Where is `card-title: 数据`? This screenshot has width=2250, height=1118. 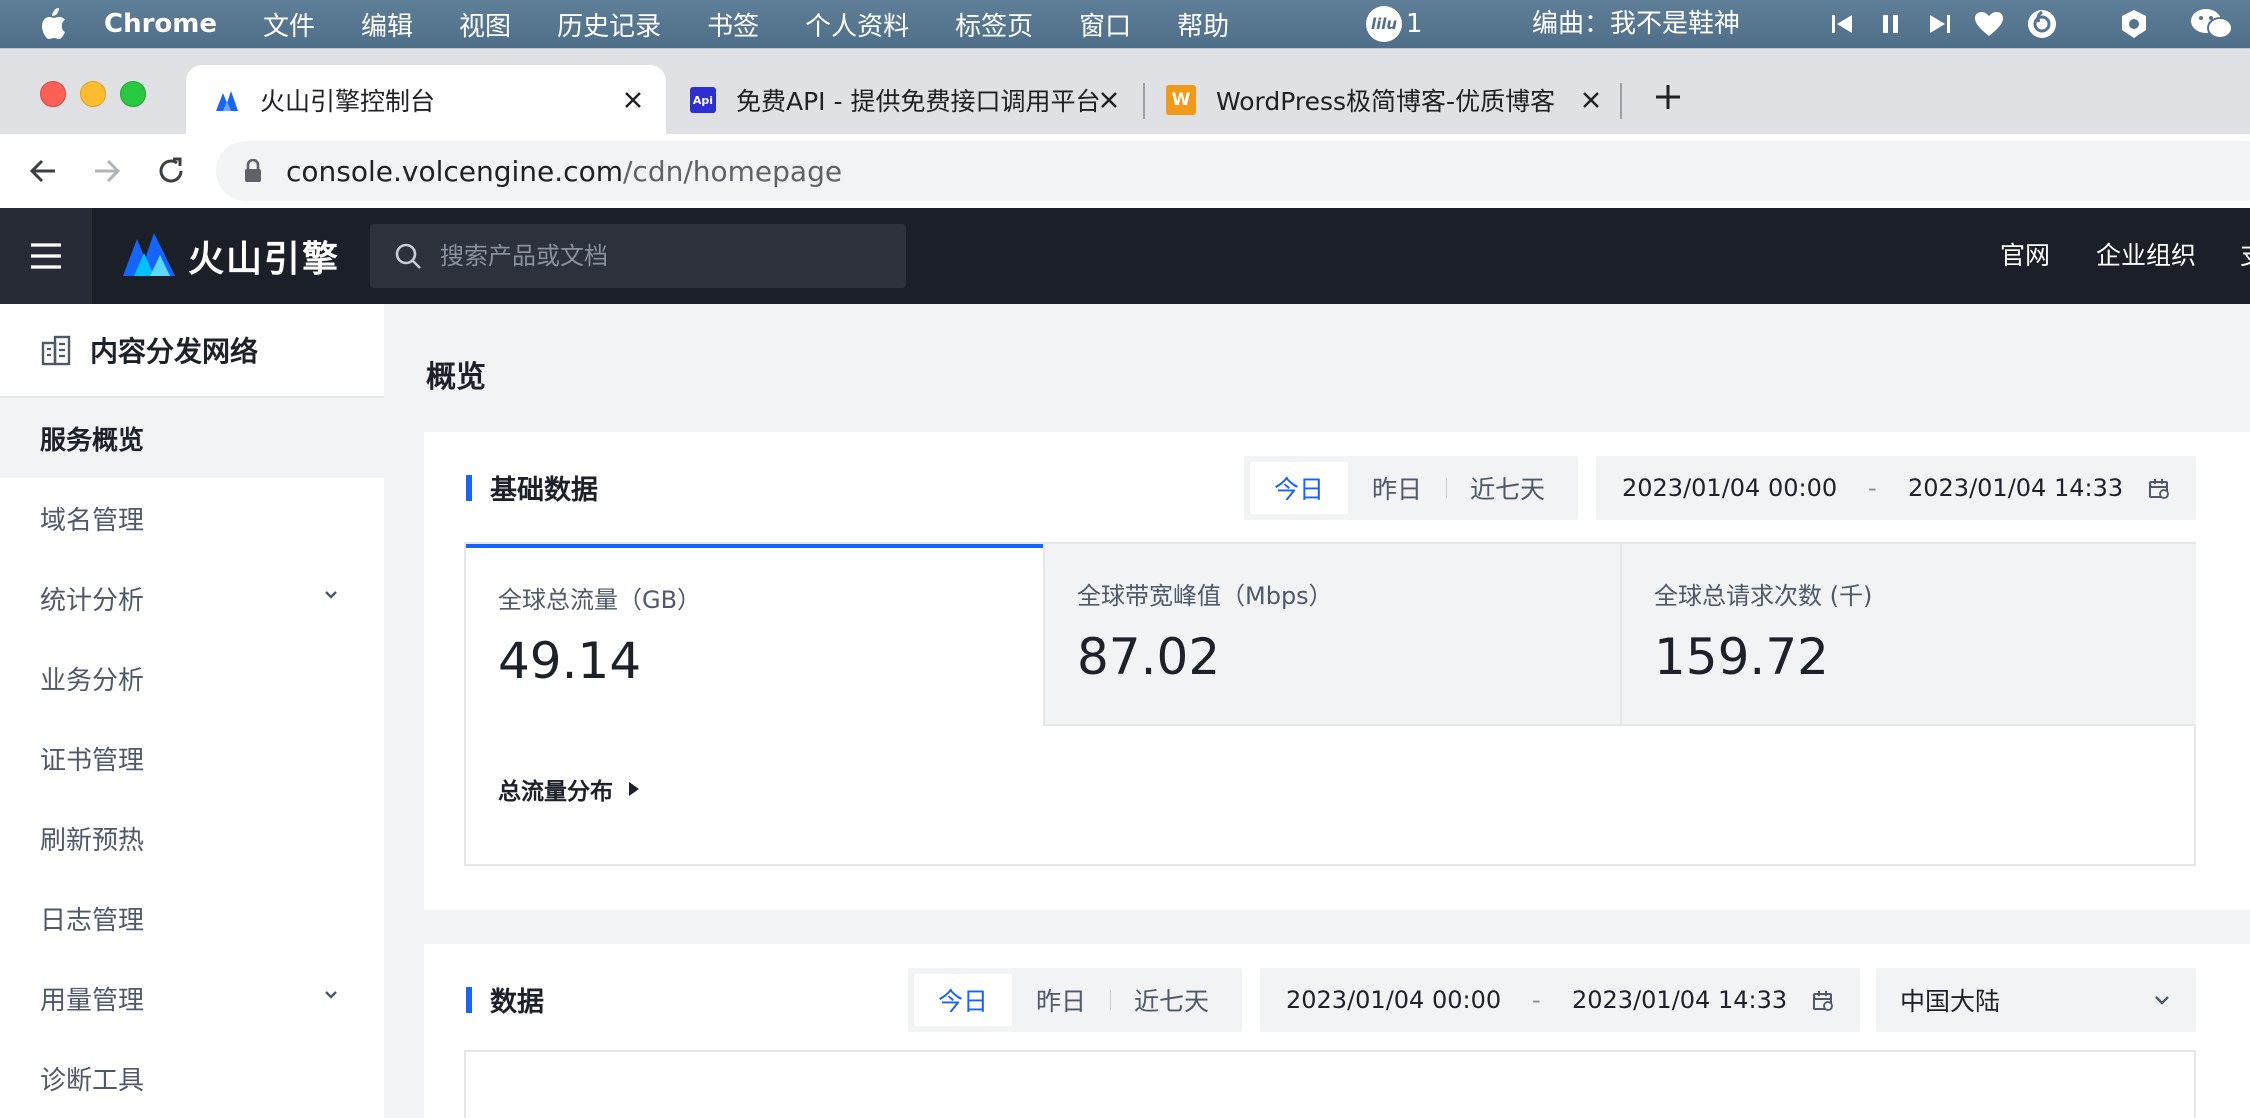
card-title: 数据 is located at coordinates (505, 999).